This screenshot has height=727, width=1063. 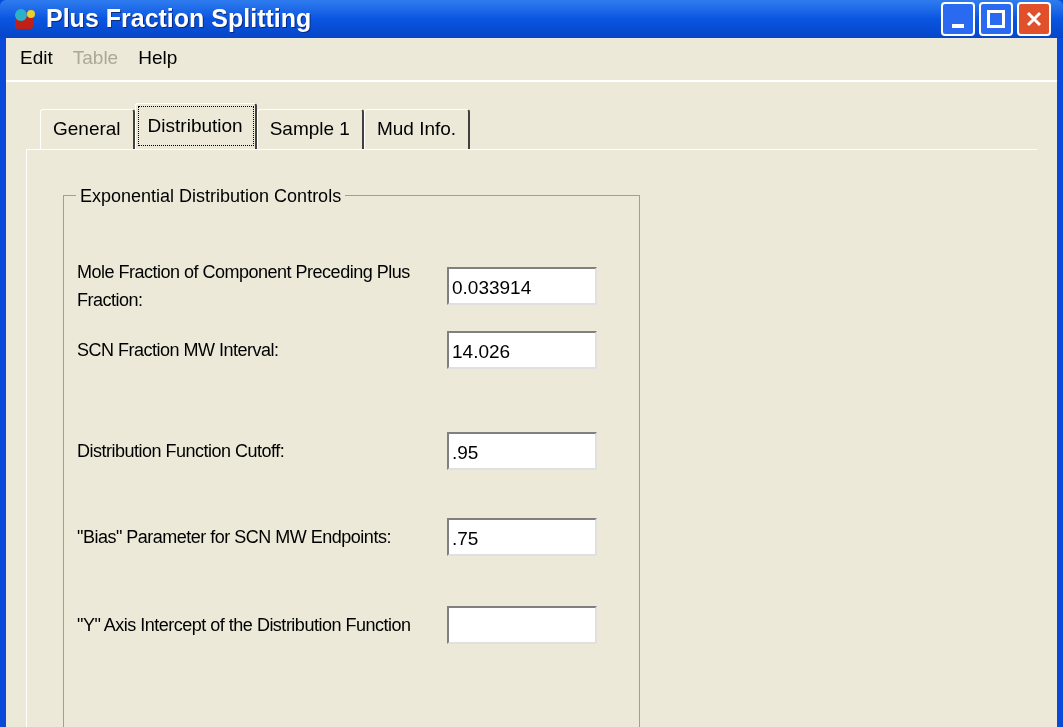 I want to click on menu-item: Help, so click(x=158, y=58).